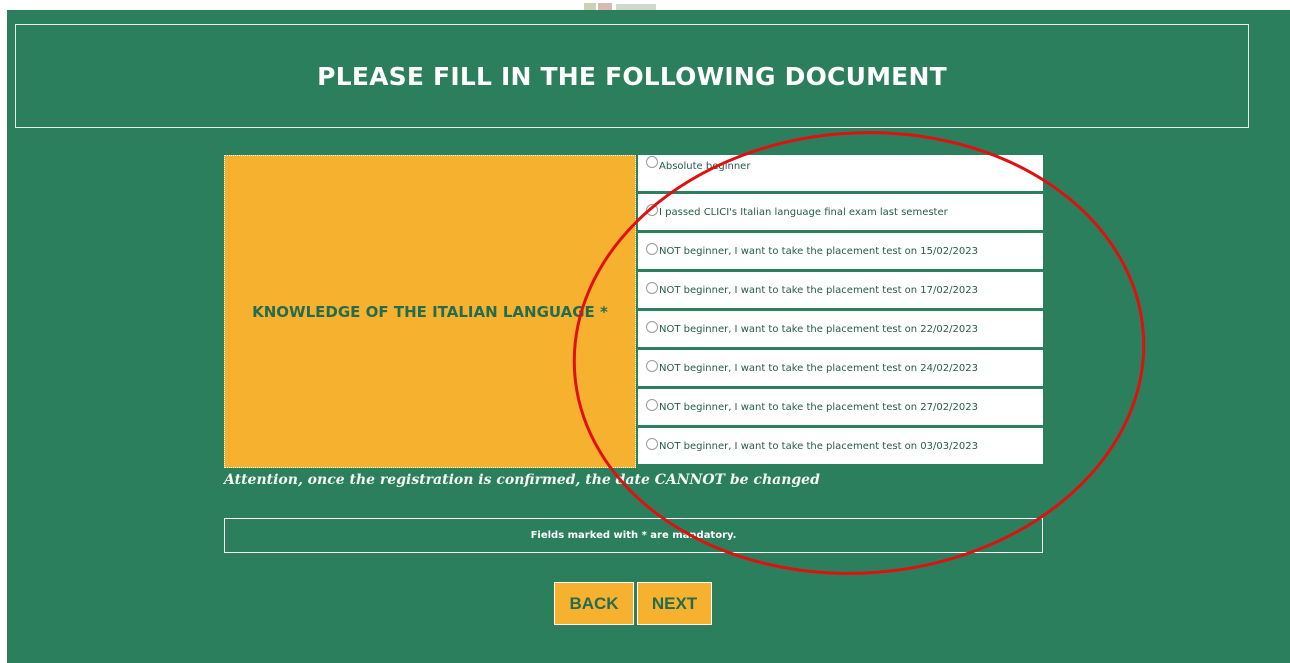  What do you see at coordinates (630, 5) in the screenshot?
I see `top-logo` at bounding box center [630, 5].